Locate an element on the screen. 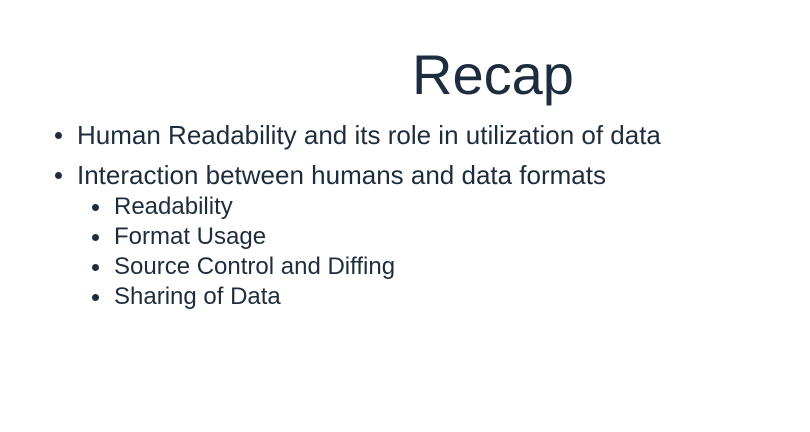  sub-bullet-item: Source Control and Diffing is located at coordinates (243, 267).